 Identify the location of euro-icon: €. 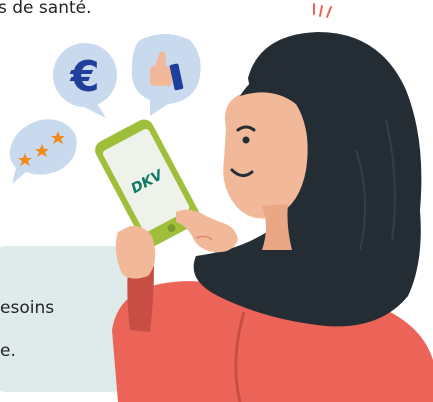
(84, 76).